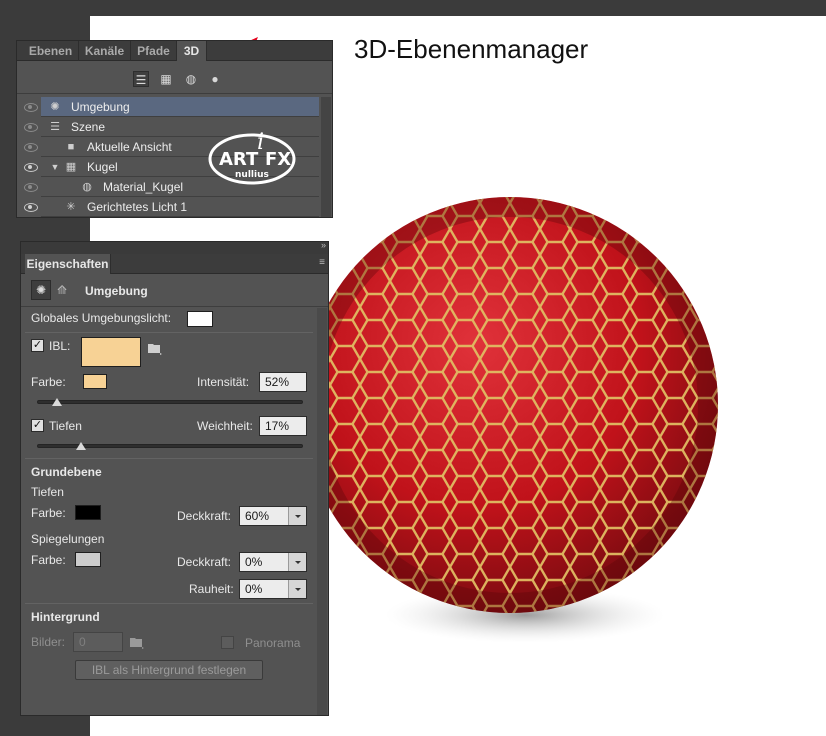 The height and width of the screenshot is (736, 826). I want to click on light-filter-icon: ●, so click(215, 79).